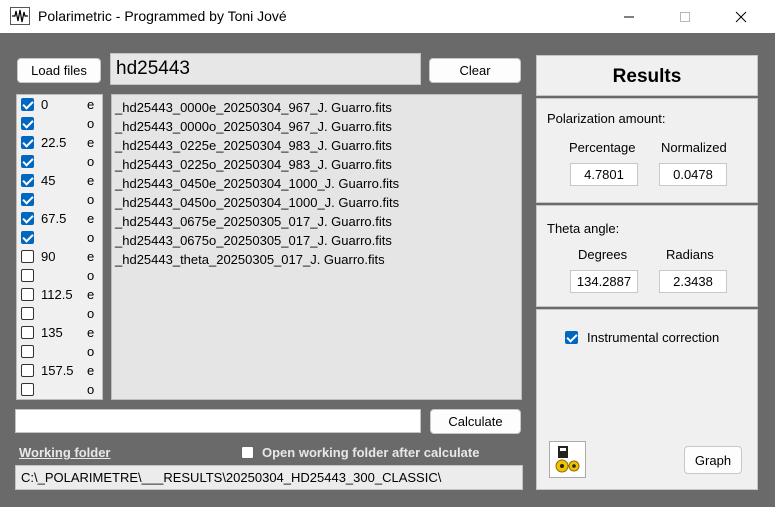 The image size is (775, 507). Describe the element at coordinates (371, 452) in the screenshot. I see `open-folder-label: Open working folder after calculate` at that location.